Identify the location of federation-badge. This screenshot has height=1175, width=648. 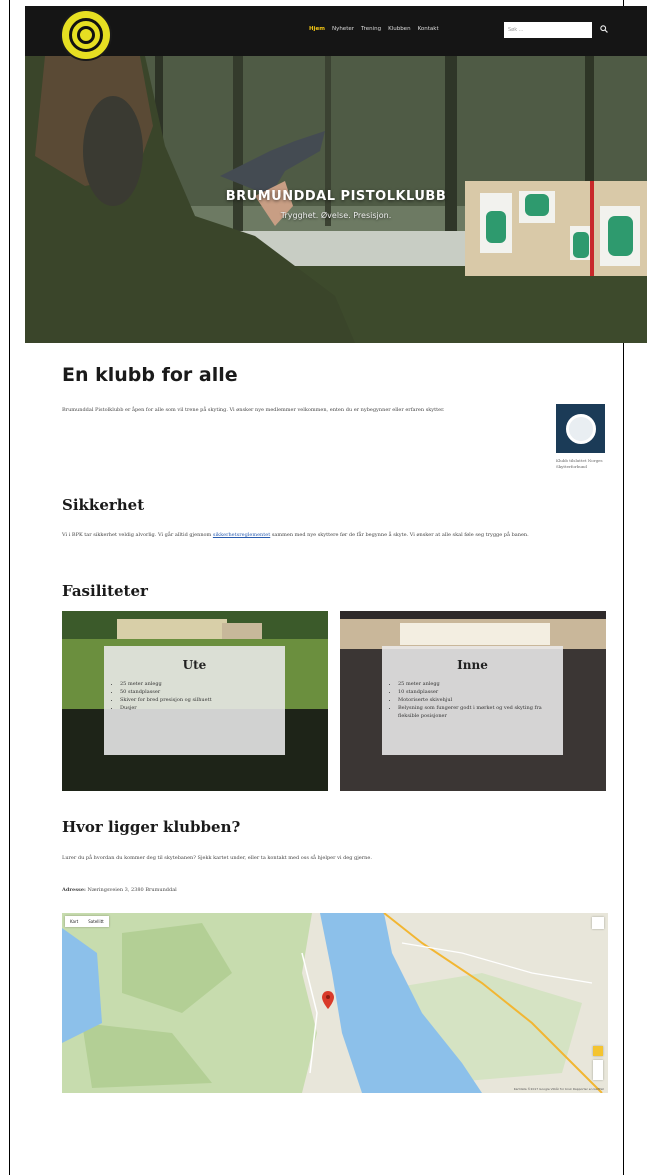
(580, 428).